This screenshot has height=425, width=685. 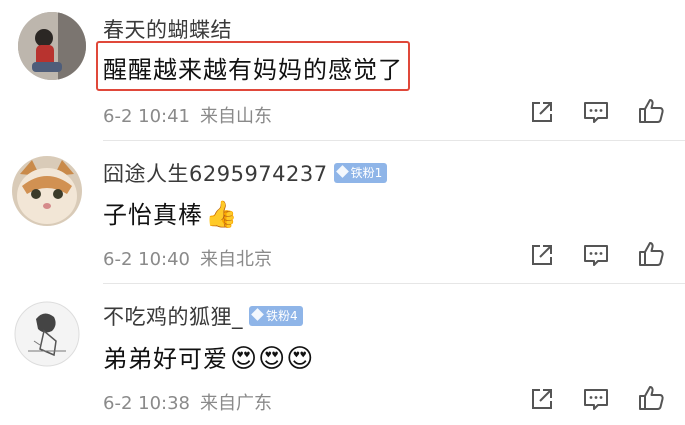 What do you see at coordinates (282, 316) in the screenshot?
I see `fan-badge-label: 铁粉4` at bounding box center [282, 316].